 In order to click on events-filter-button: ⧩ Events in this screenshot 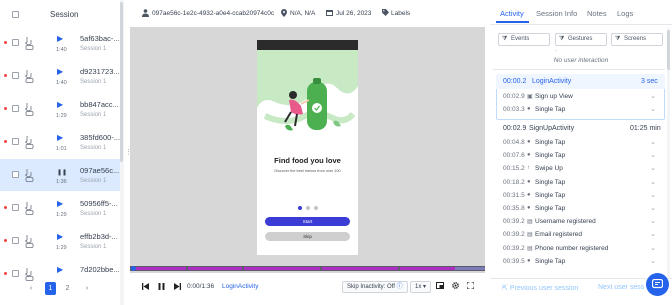, I will do `click(524, 39)`.